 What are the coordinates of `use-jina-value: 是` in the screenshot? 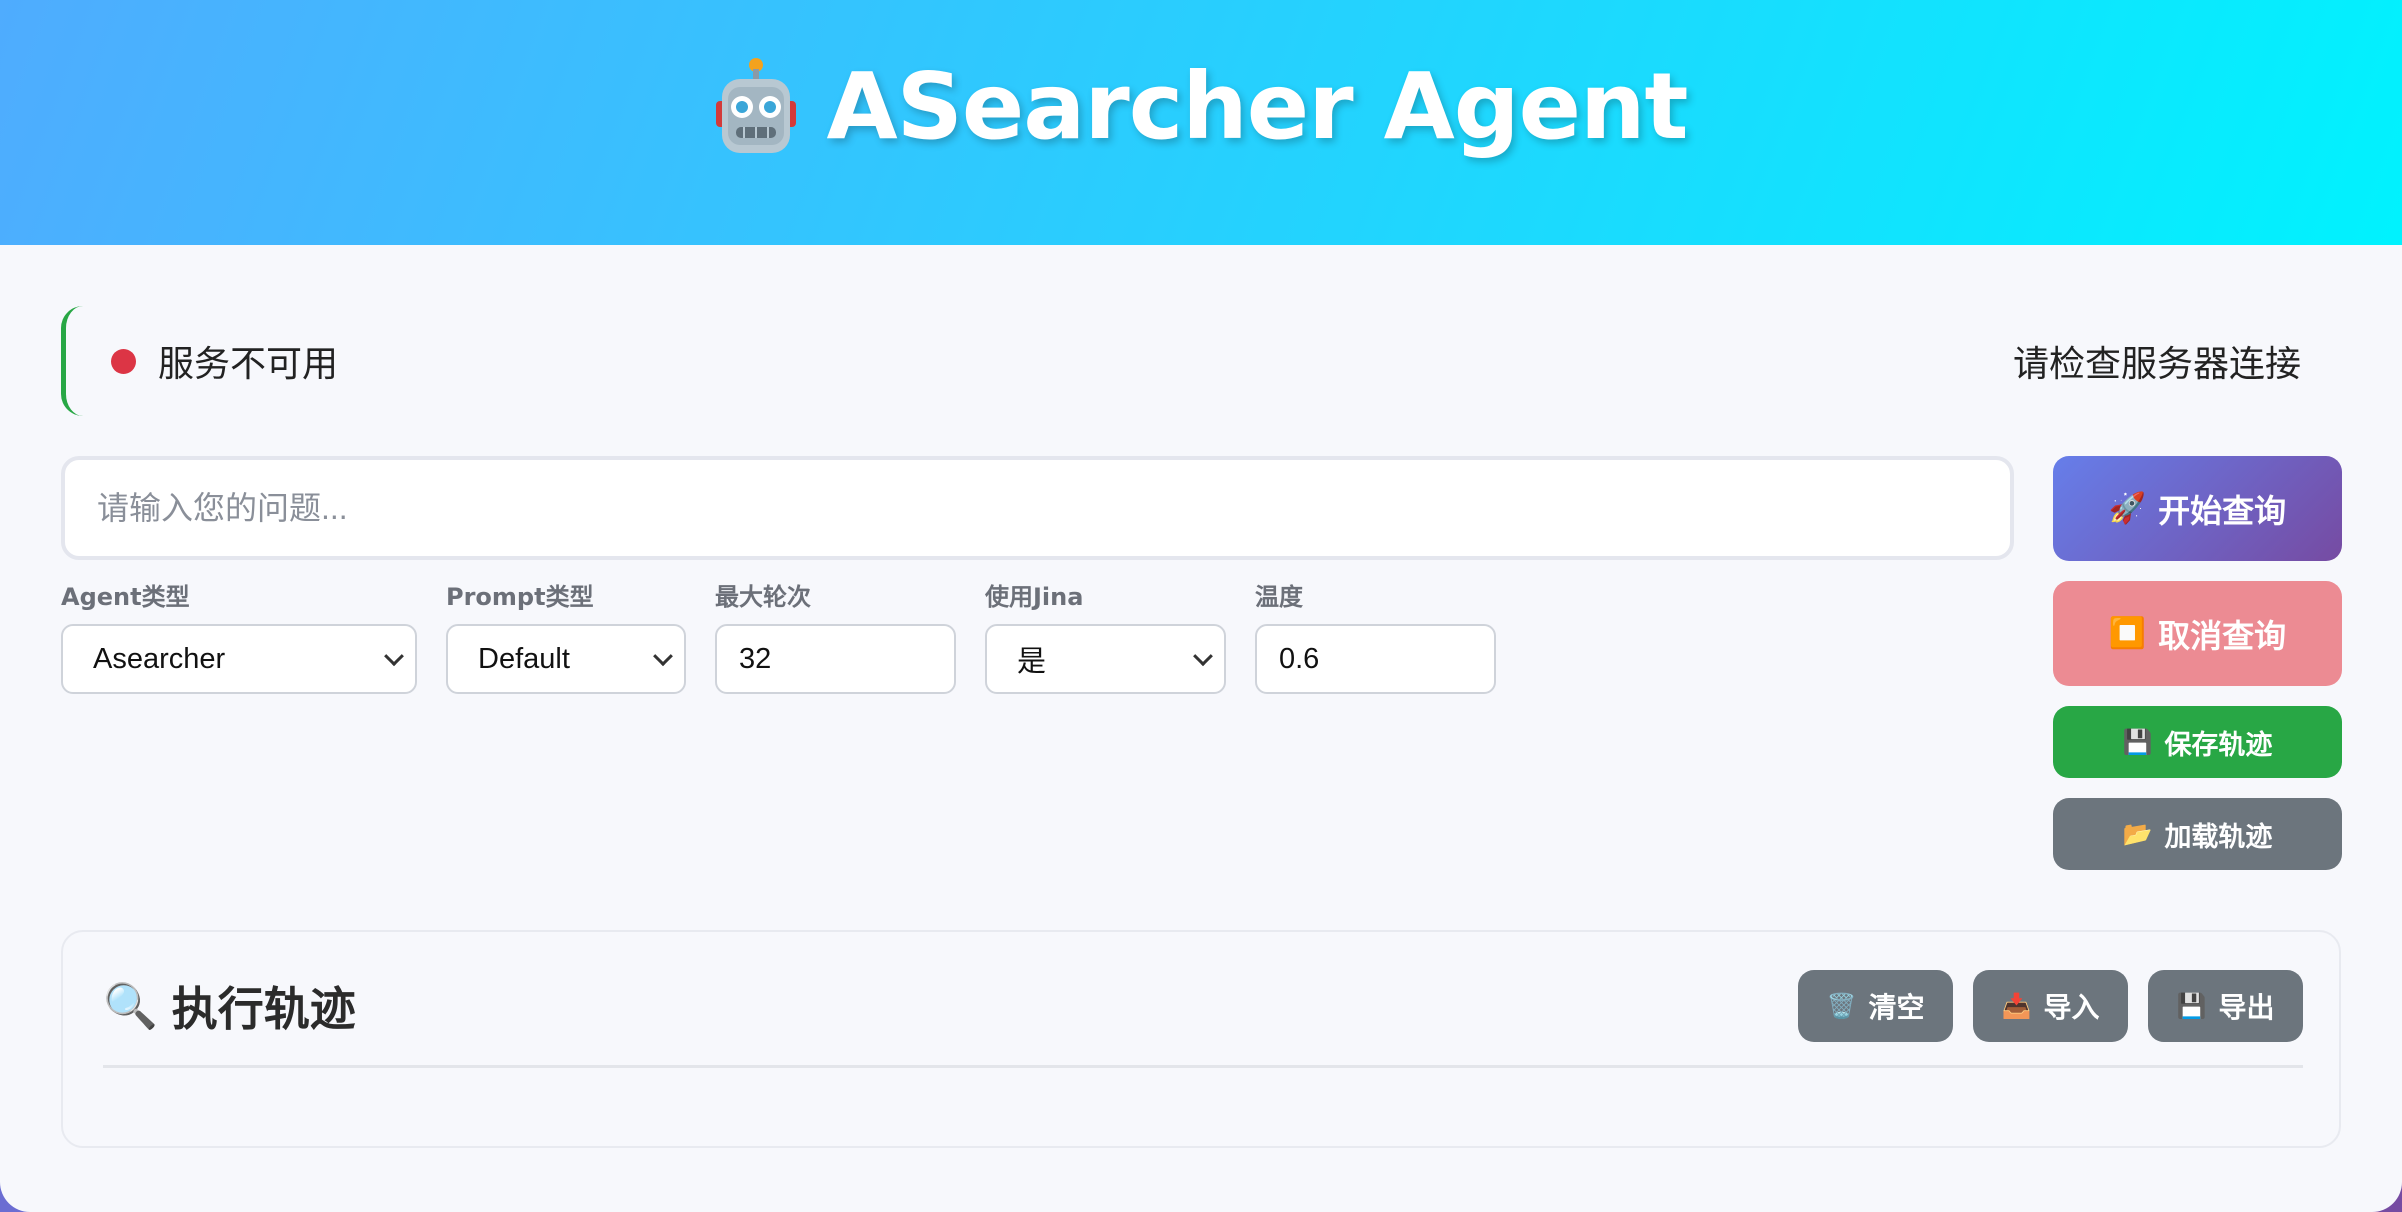 It's located at (1032, 662).